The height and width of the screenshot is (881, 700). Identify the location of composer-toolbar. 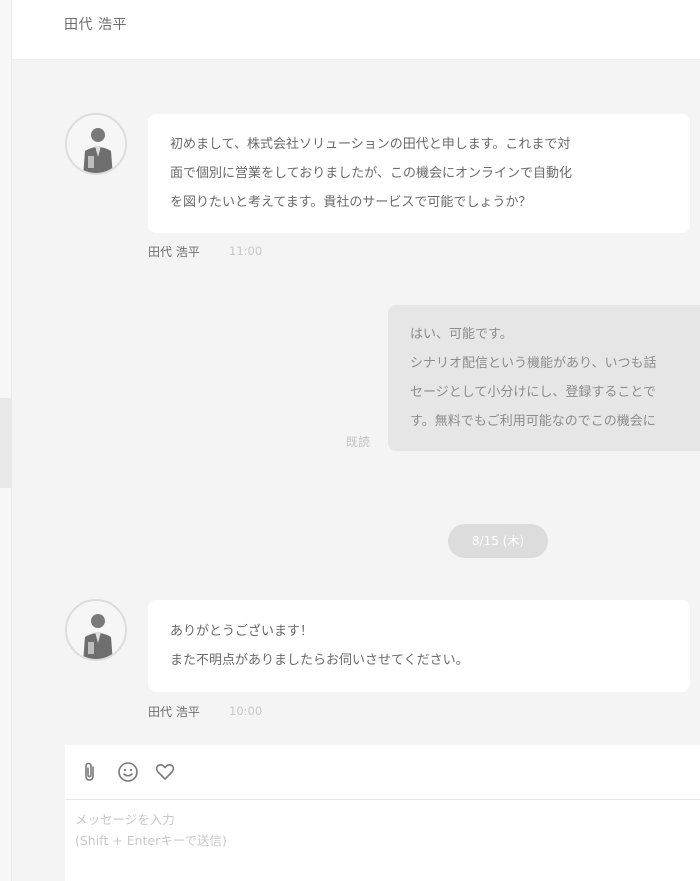
(382, 772).